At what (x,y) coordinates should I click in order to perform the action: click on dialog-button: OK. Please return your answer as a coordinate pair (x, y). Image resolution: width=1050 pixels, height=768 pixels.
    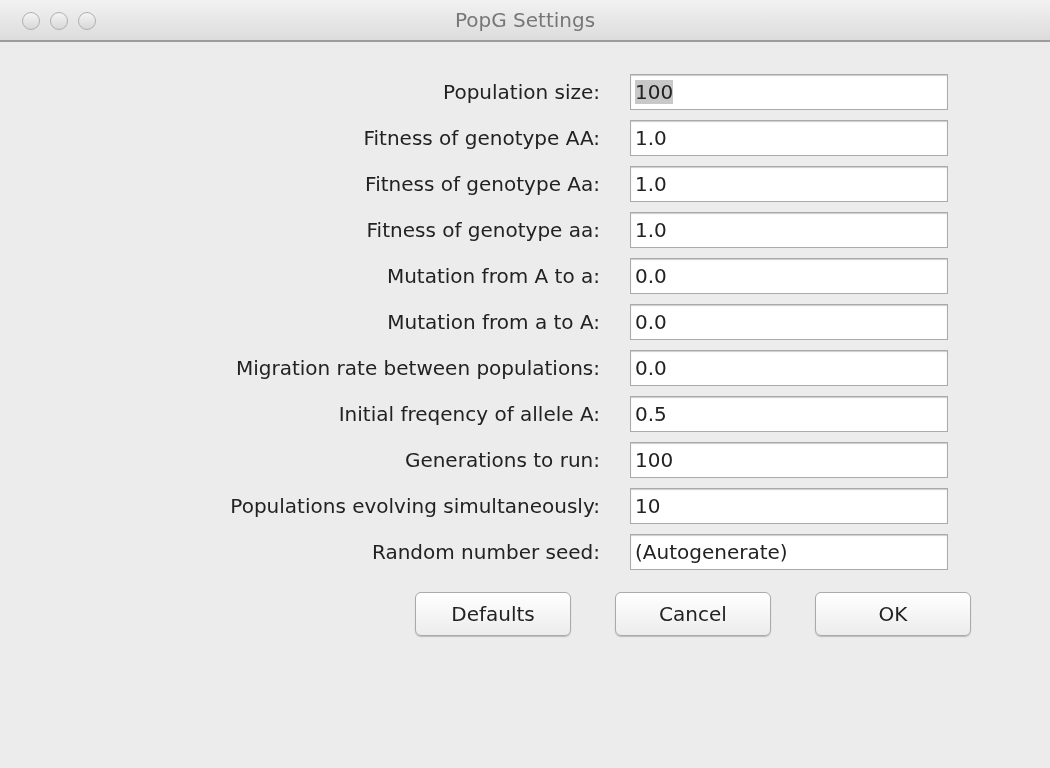
    Looking at the image, I should click on (893, 614).